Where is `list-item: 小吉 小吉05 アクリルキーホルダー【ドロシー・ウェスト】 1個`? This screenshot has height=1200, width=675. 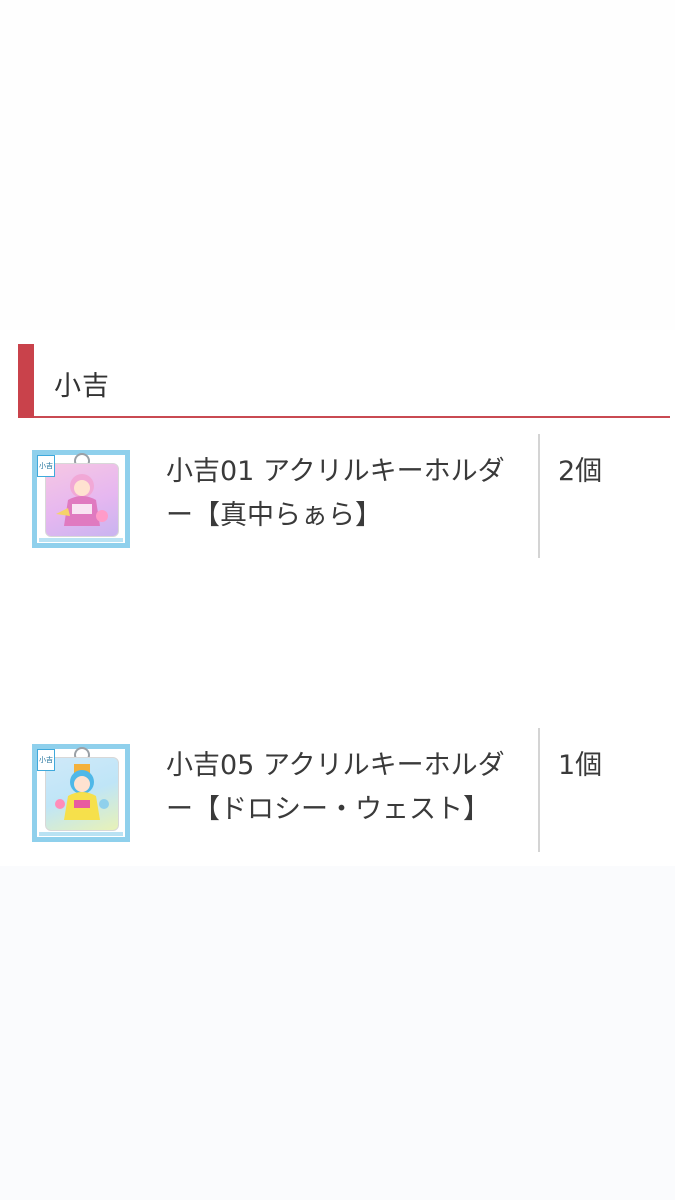 list-item: 小吉 小吉05 アクリルキーホルダー【ドロシー・ウェスト】 1個 is located at coordinates (344, 793).